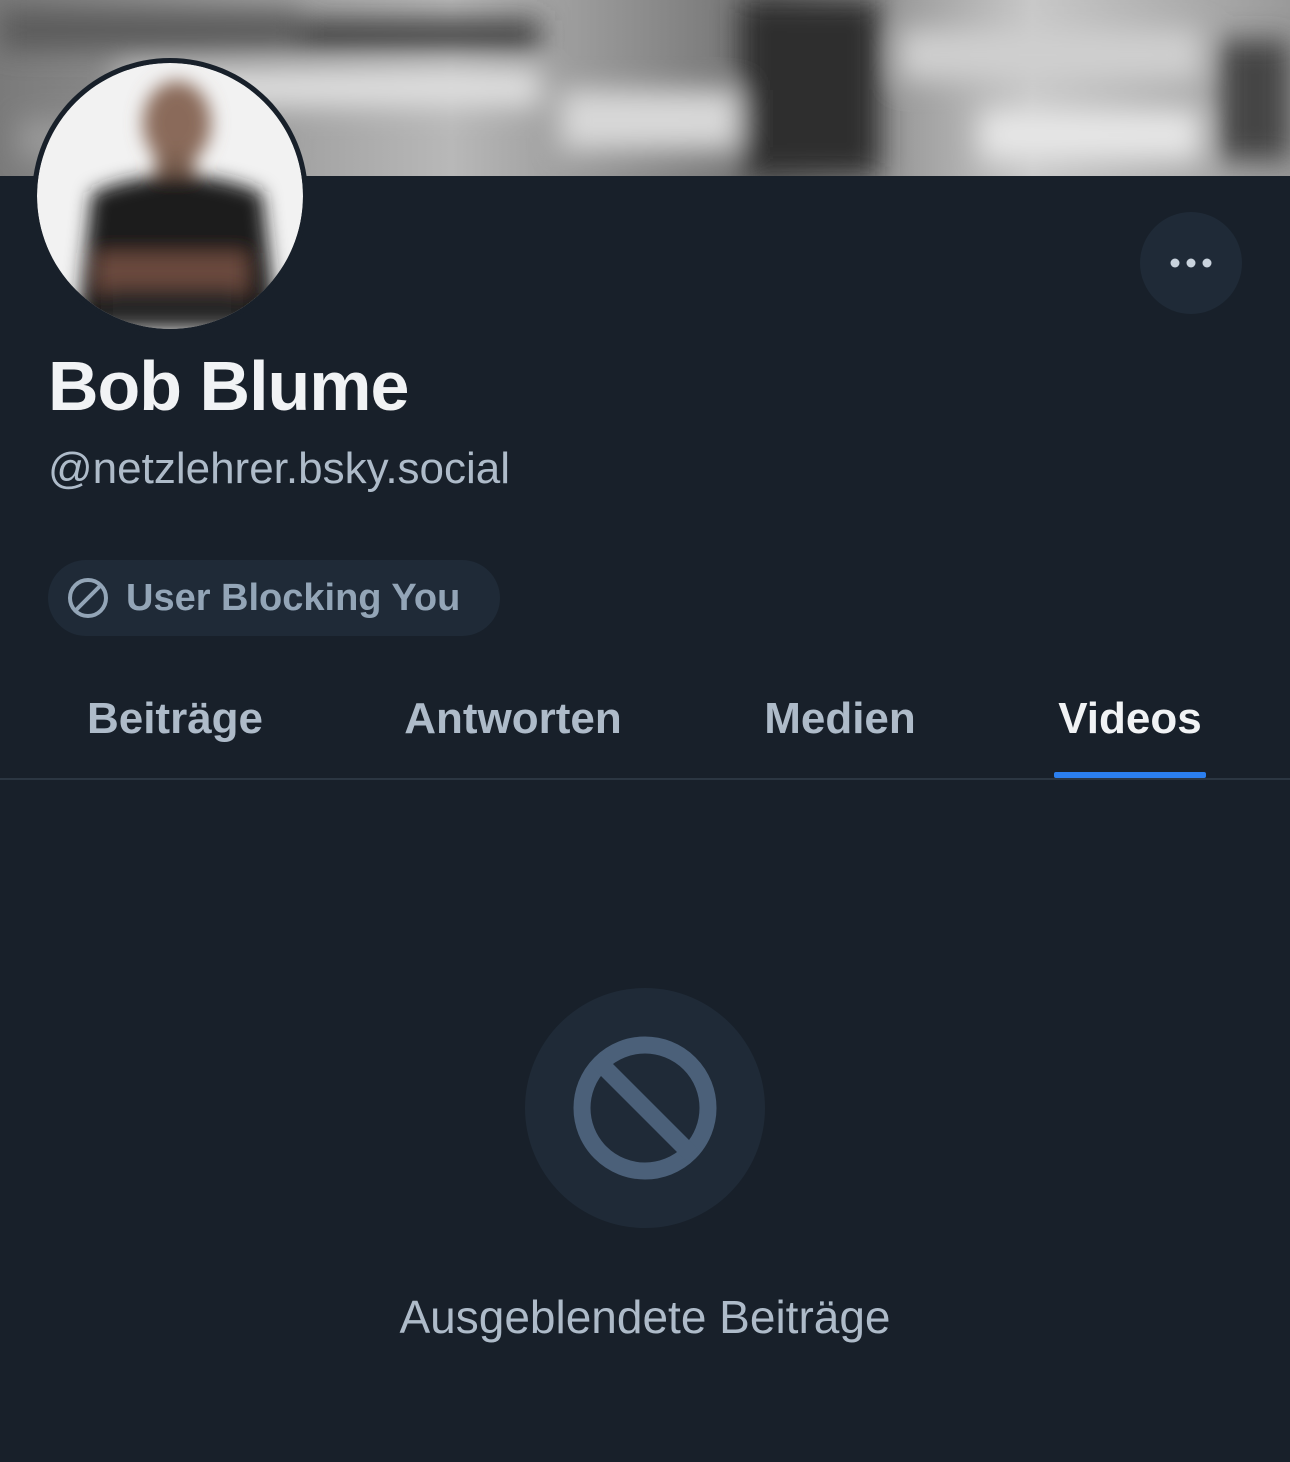 The image size is (1290, 1462). Describe the element at coordinates (1130, 719) in the screenshot. I see `tab-videos: Videos` at that location.